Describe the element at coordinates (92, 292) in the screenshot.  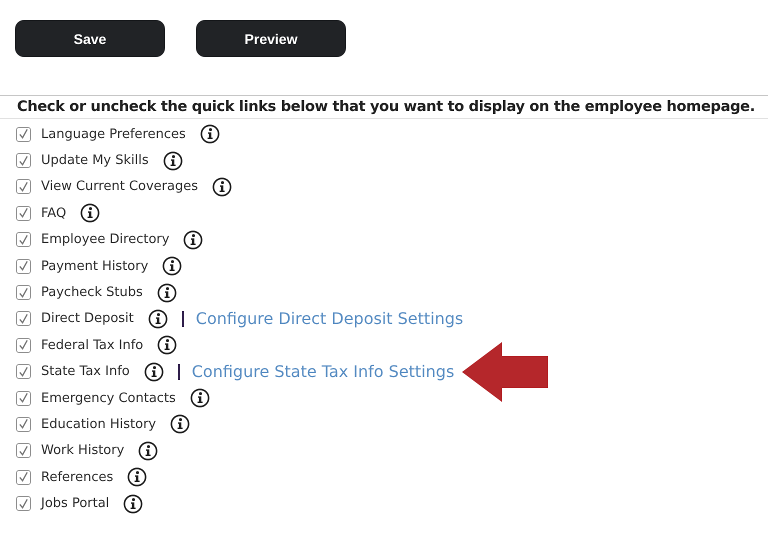
I see `quick-link-label: Paycheck Stubs` at that location.